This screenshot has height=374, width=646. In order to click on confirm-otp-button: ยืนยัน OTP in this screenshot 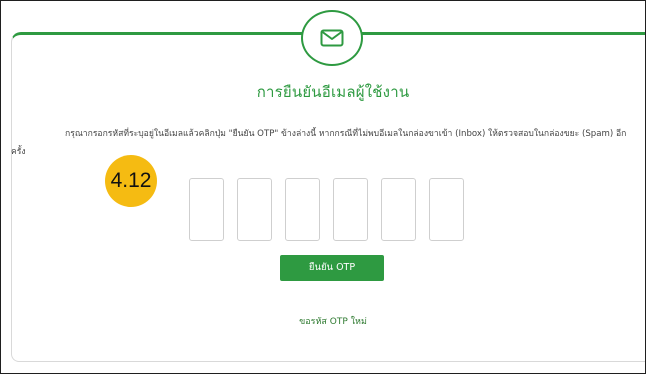, I will do `click(332, 268)`.